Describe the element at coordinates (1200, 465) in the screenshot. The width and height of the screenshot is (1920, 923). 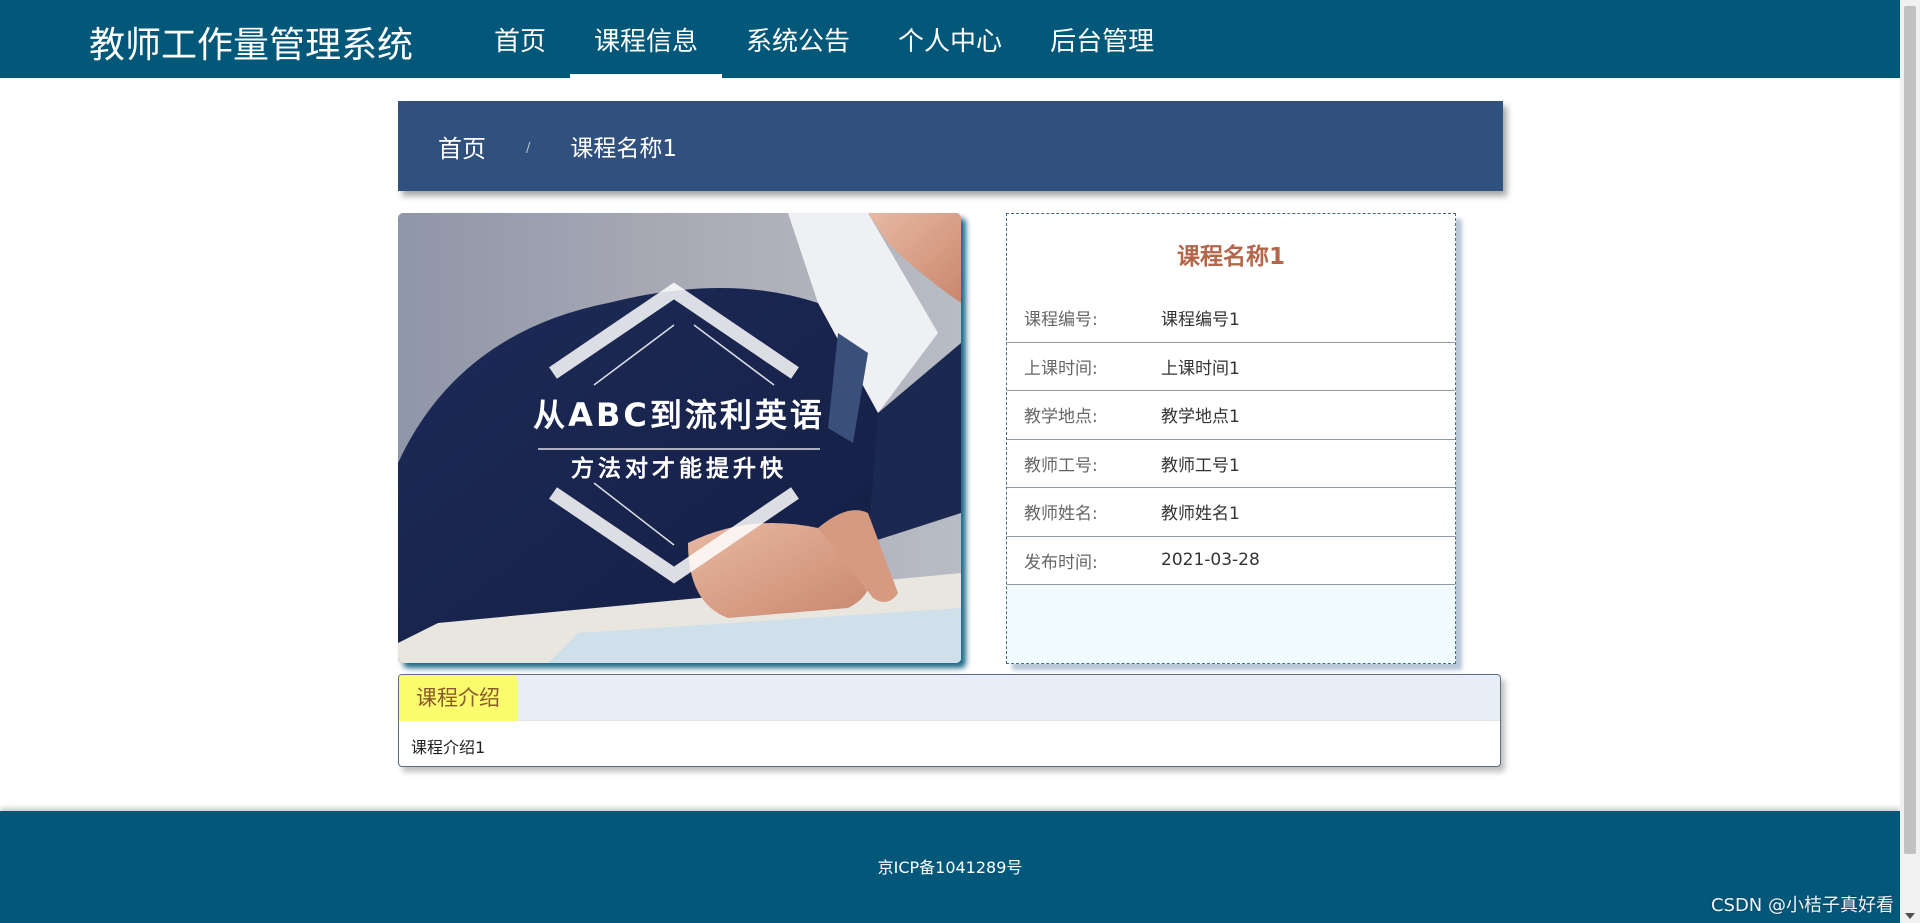
I see `detail-value: 教师工号1` at that location.